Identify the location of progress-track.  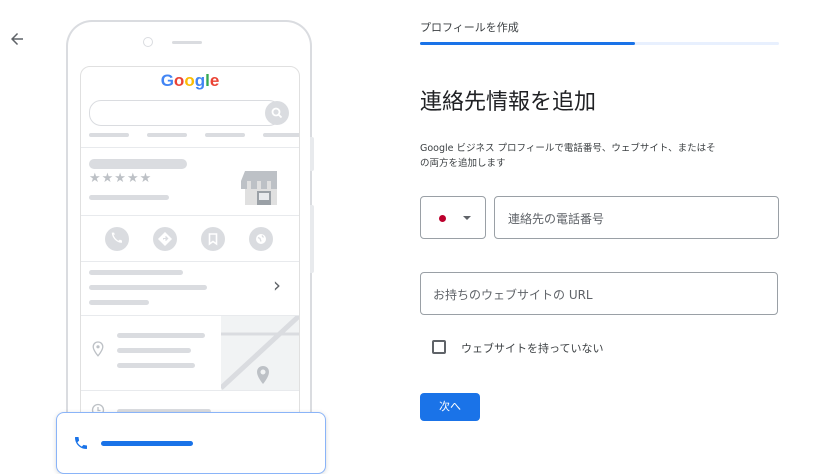
(599, 43).